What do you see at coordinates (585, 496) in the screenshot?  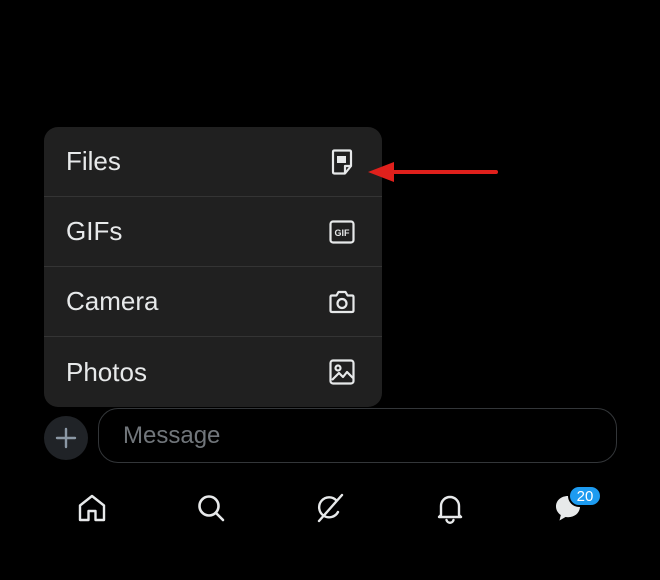 I see `messages-badge: 20` at bounding box center [585, 496].